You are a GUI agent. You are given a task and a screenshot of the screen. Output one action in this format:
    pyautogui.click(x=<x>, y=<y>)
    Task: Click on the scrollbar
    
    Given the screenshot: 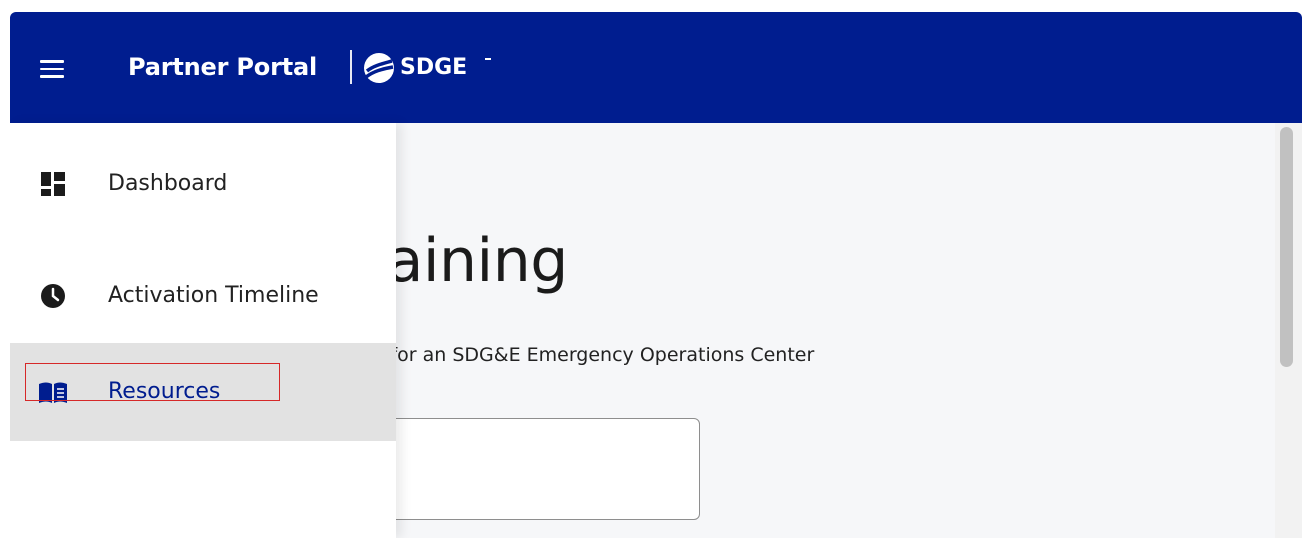 What is the action you would take?
    pyautogui.click(x=1288, y=330)
    